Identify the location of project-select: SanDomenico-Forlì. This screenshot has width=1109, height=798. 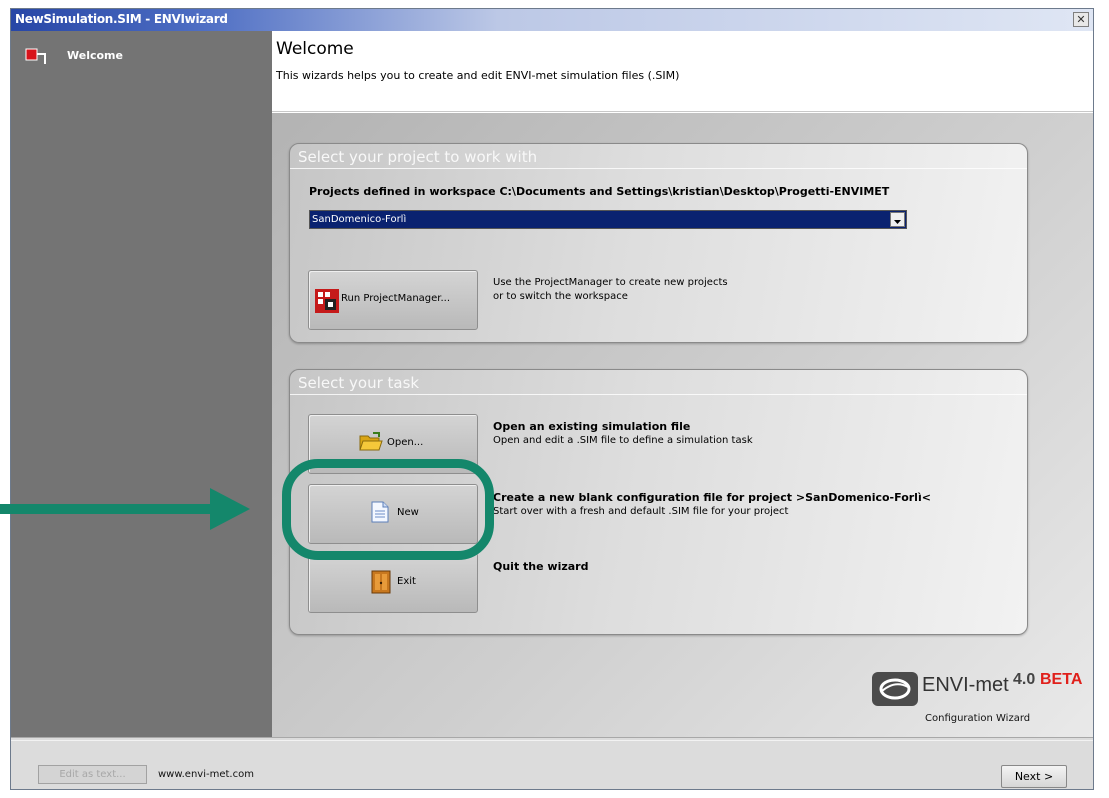
(608, 219).